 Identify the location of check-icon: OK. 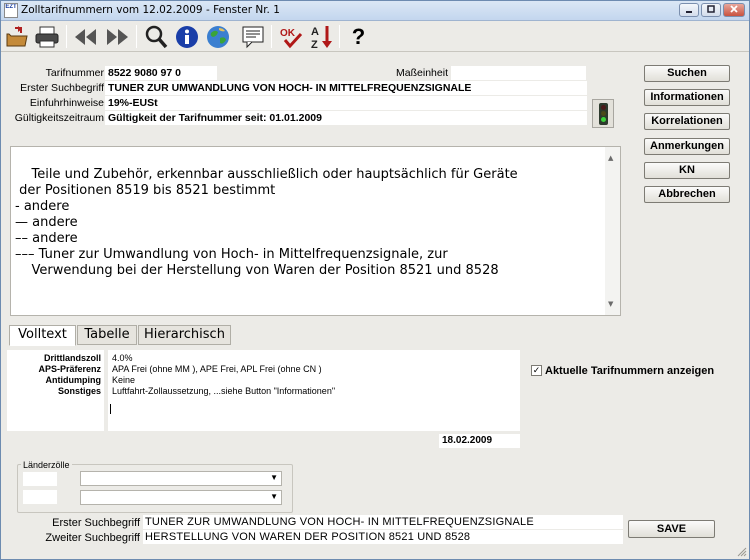
(291, 38).